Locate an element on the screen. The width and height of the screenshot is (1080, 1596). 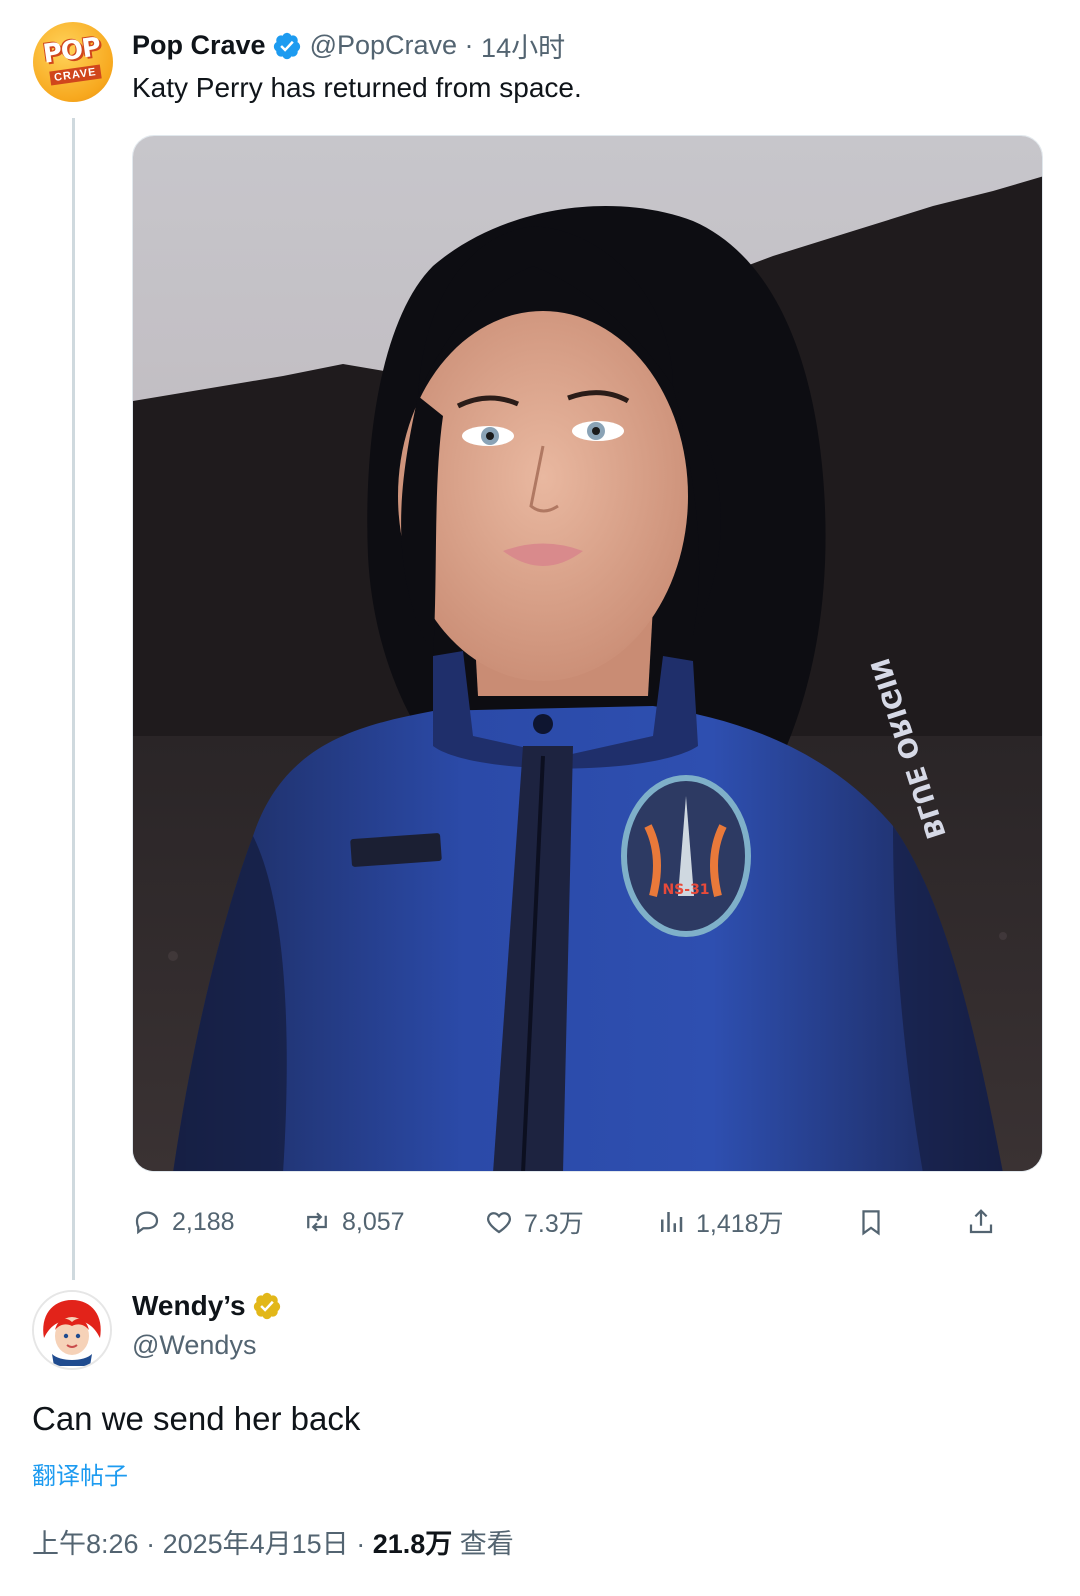
bookmark-button is located at coordinates (876, 1222).